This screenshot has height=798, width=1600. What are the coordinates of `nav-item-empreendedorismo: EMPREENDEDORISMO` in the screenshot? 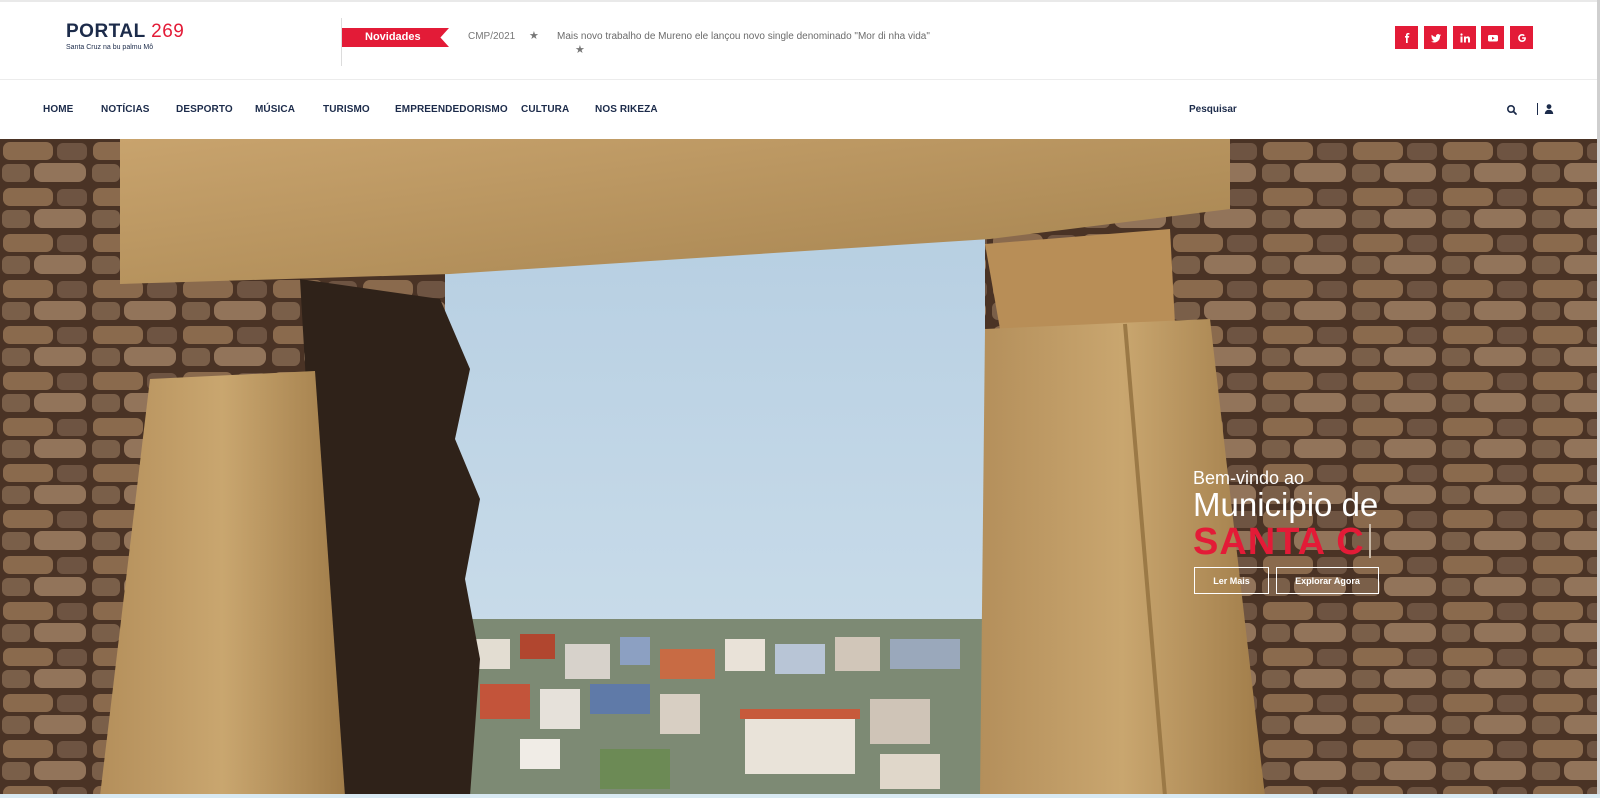 It's located at (451, 109).